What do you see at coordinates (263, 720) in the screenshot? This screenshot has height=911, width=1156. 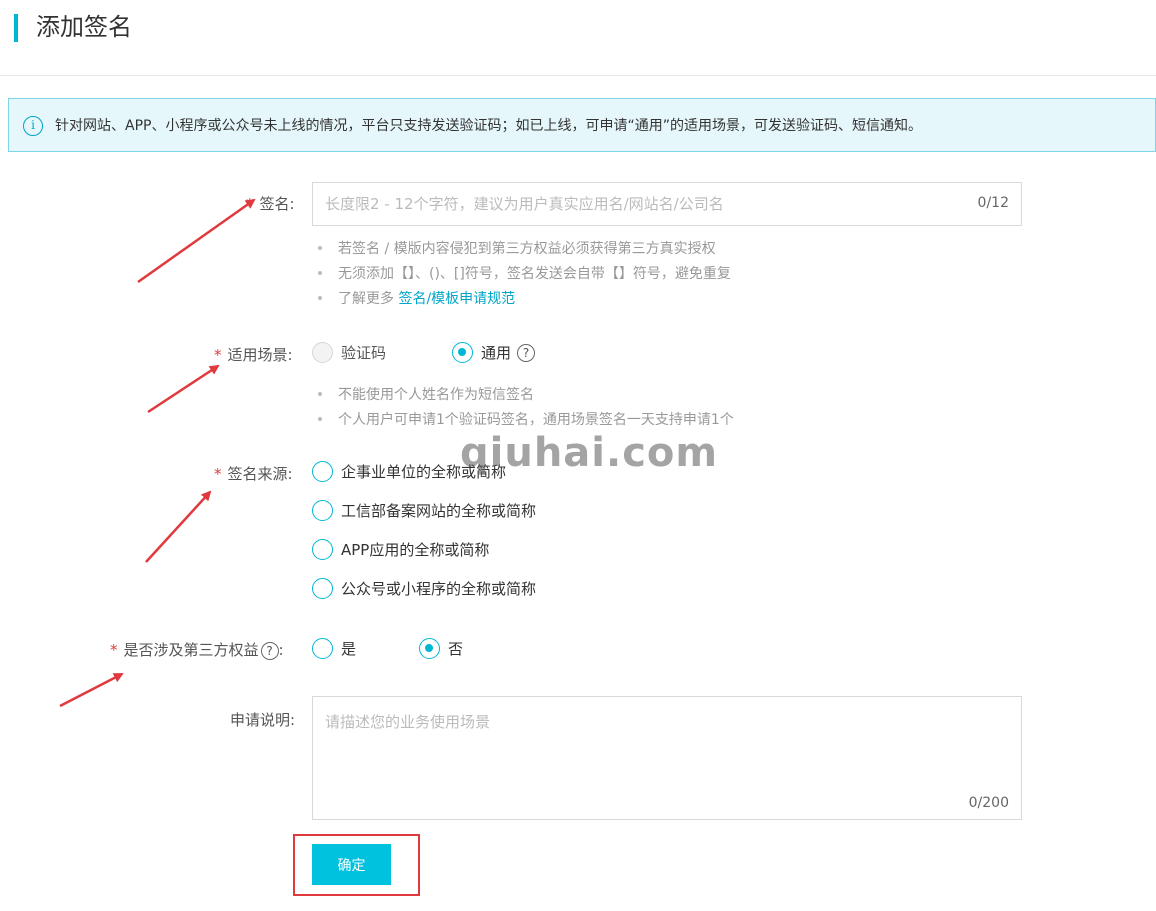 I see `description-label: 申请说明:` at bounding box center [263, 720].